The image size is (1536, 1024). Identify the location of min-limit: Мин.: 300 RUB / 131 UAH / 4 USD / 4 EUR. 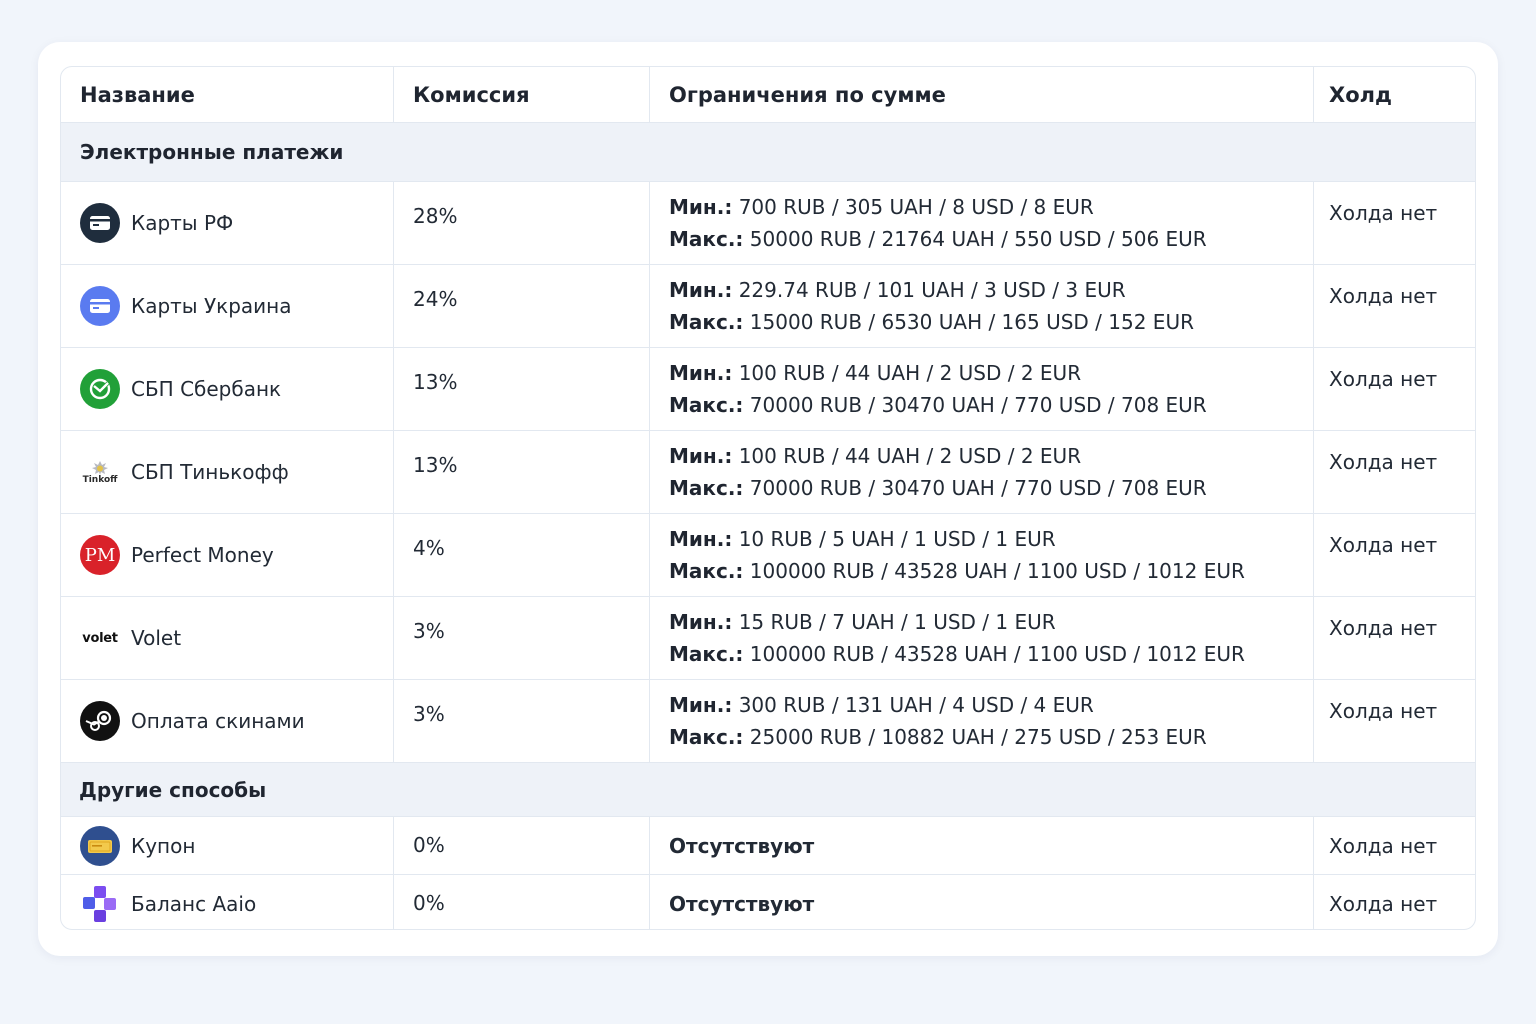
(881, 705).